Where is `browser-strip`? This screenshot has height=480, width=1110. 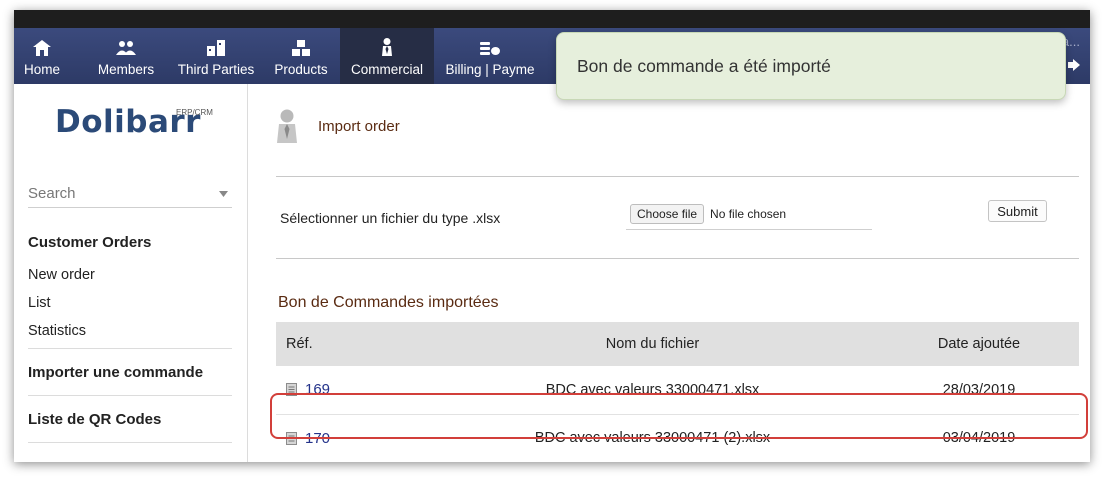 browser-strip is located at coordinates (552, 19).